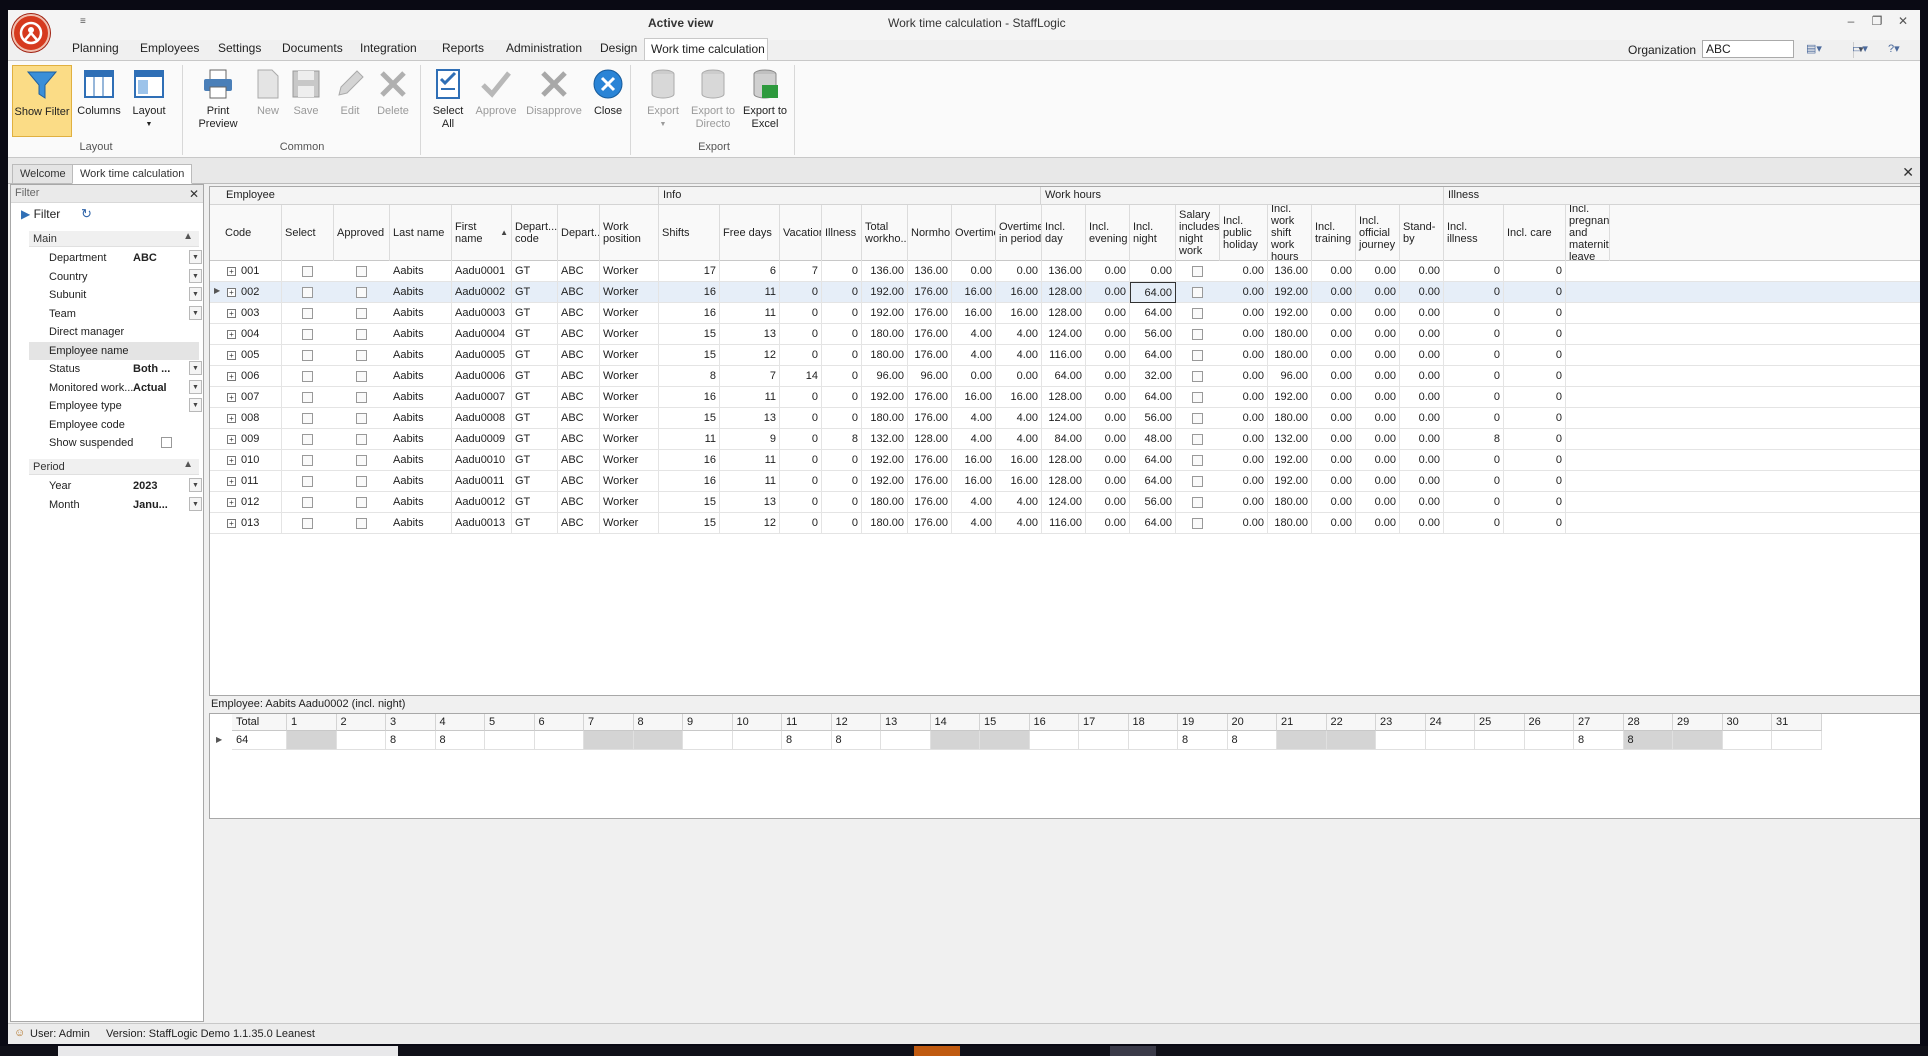 The height and width of the screenshot is (1056, 1928). Describe the element at coordinates (1019, 460) in the screenshot. I see `table-cell: 16.00` at that location.